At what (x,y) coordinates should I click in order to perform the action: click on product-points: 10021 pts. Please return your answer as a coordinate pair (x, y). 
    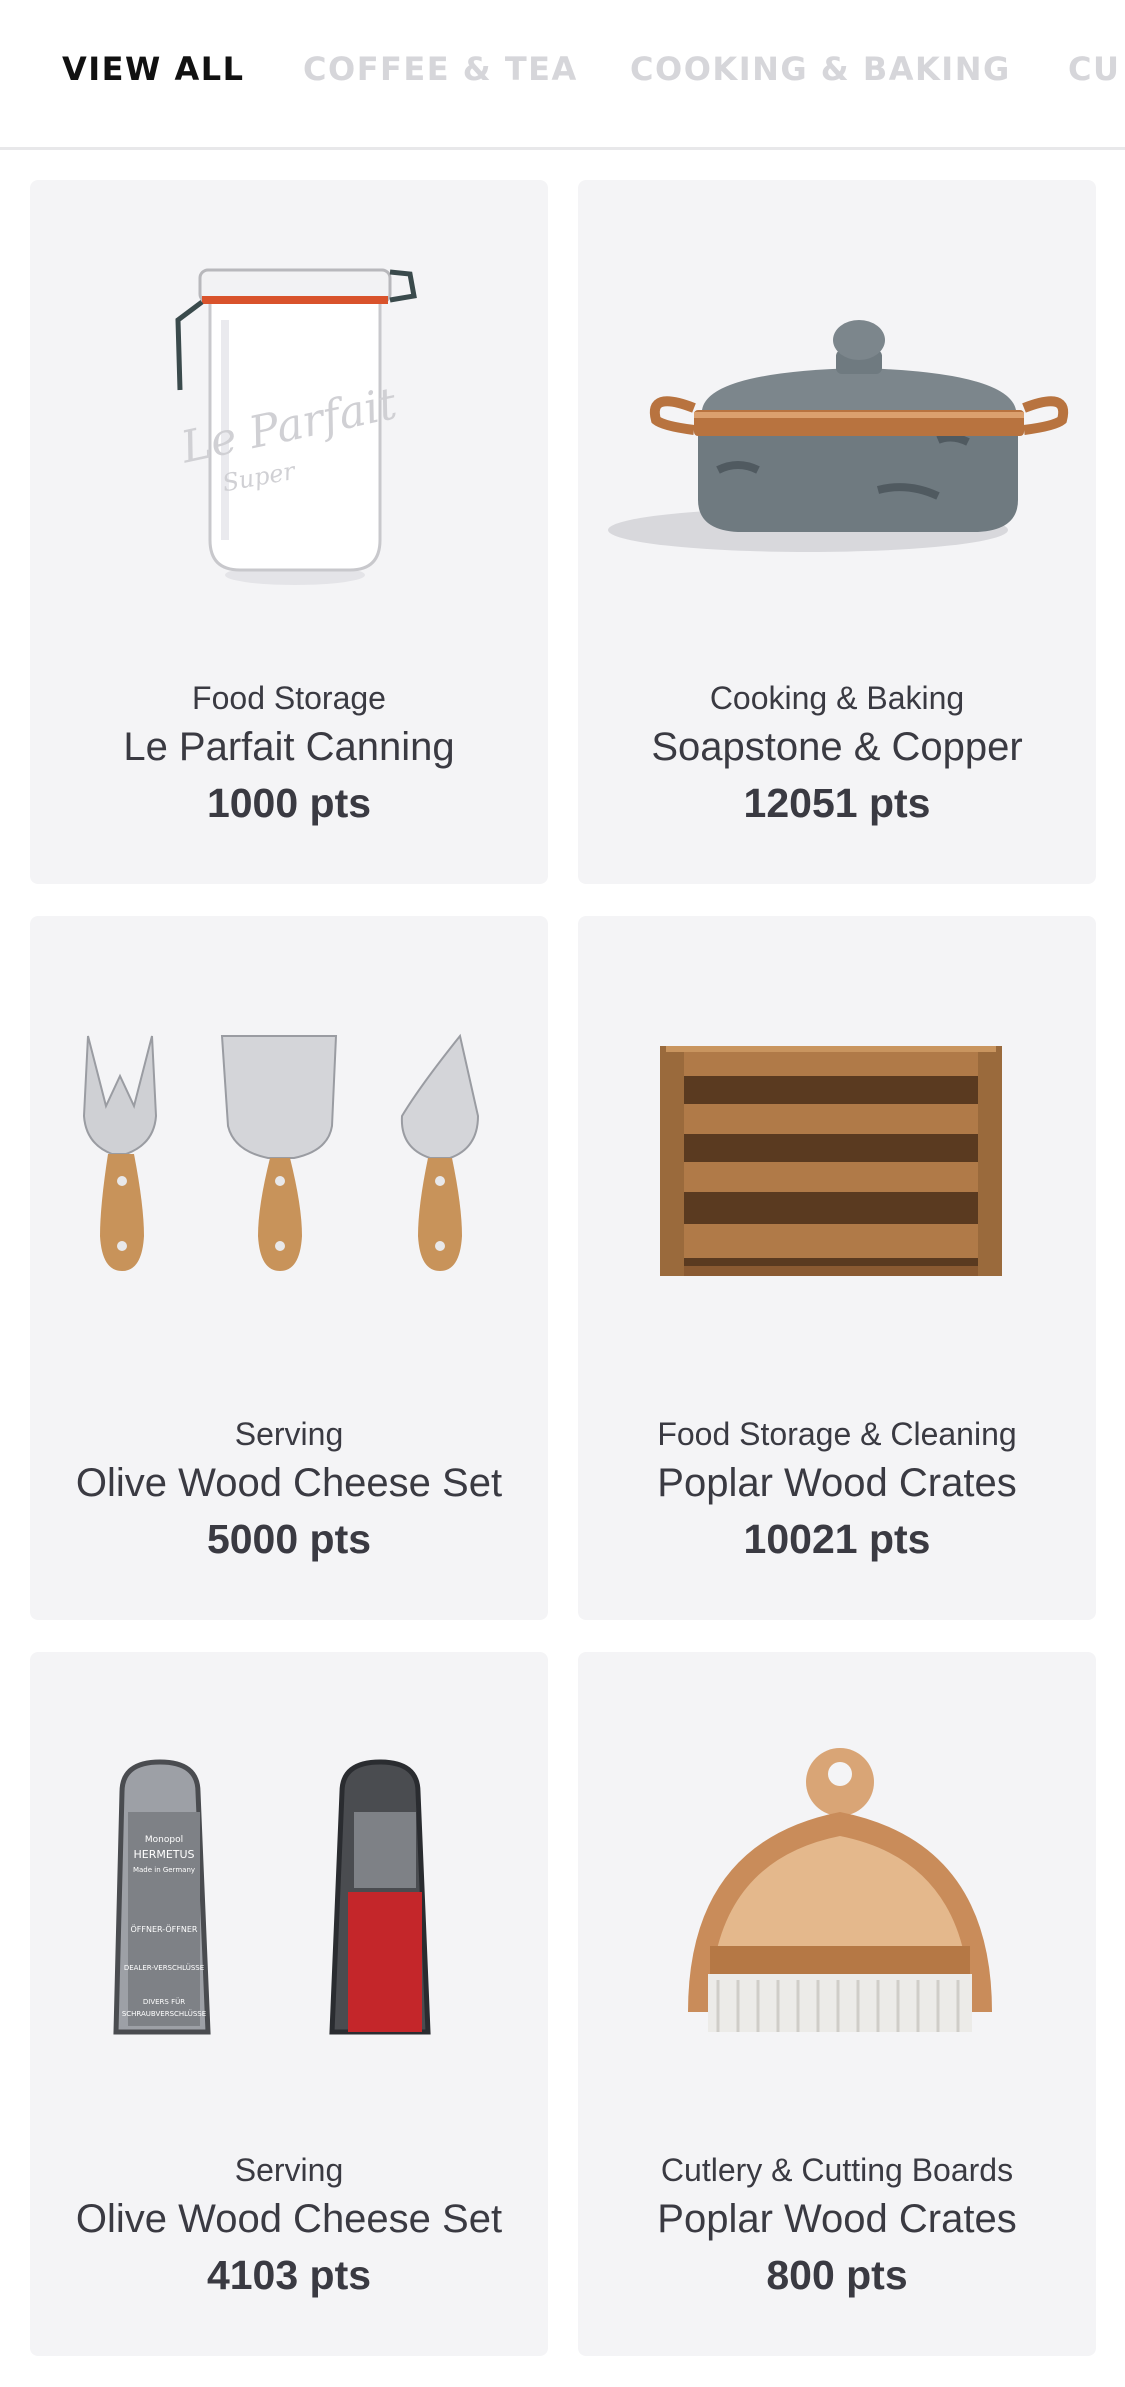
    Looking at the image, I should click on (837, 1539).